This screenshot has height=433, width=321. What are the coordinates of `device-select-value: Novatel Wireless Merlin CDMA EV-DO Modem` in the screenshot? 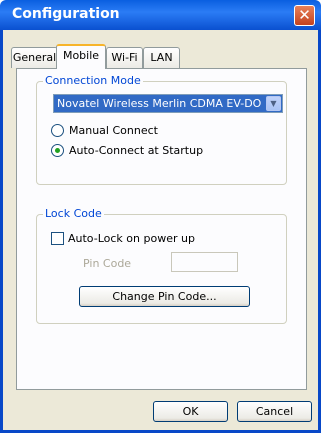 It's located at (159, 103).